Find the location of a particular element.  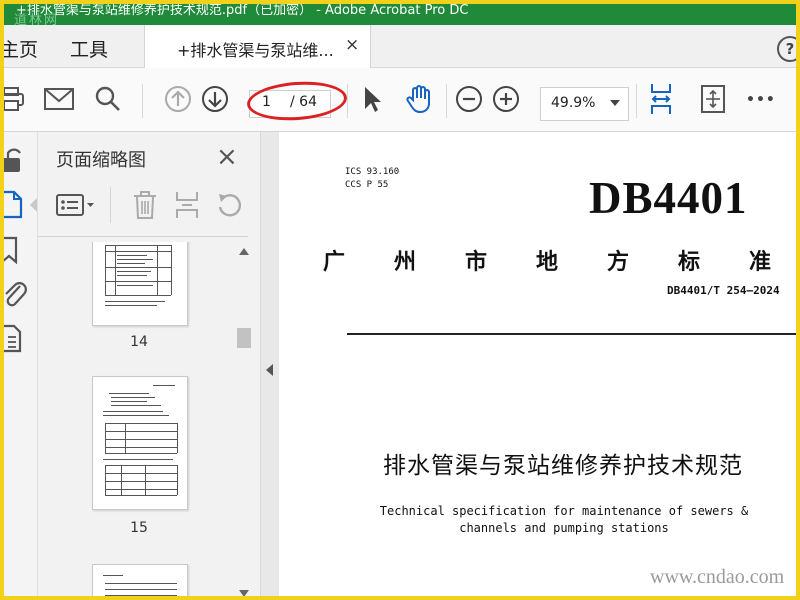

ics-code: ICS 93.160 CCS P 55 is located at coordinates (372, 179).